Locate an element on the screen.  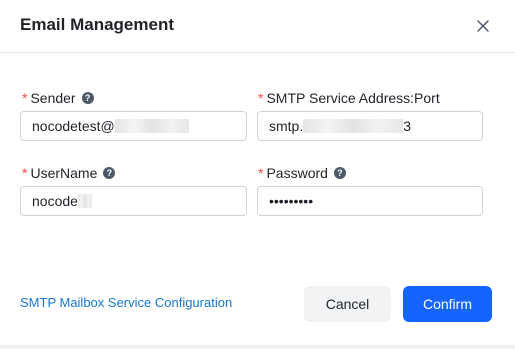
username-label: * UserName ? is located at coordinates (69, 173).